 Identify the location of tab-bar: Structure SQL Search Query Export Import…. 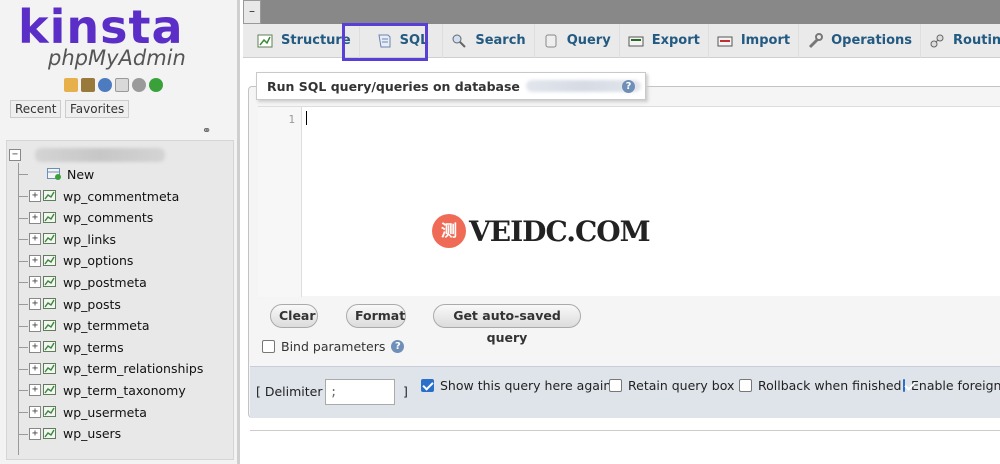
(621, 40).